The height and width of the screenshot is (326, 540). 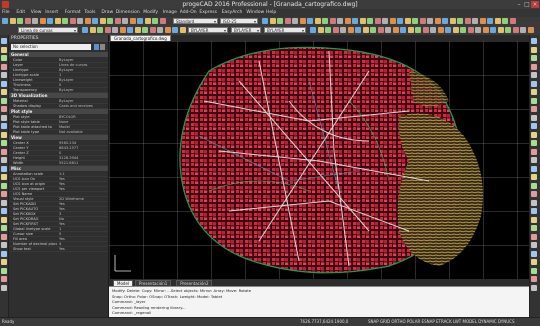 I want to click on quick-select-icon, so click(x=96, y=47).